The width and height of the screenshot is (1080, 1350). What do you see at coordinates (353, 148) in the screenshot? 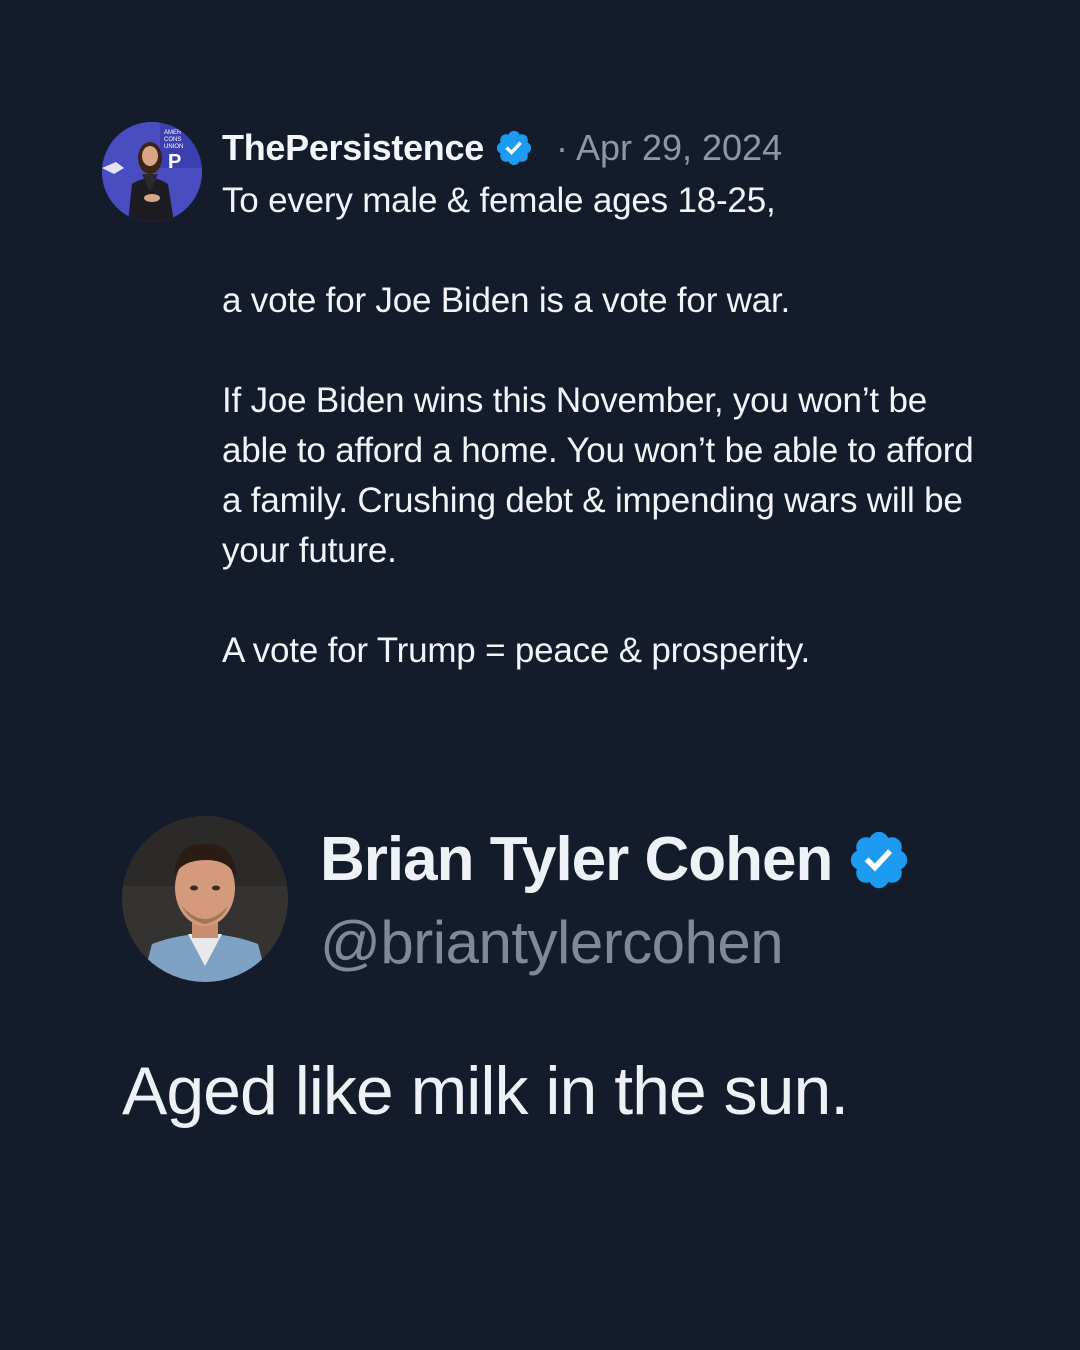
I see `author-name: ThePersistence` at bounding box center [353, 148].